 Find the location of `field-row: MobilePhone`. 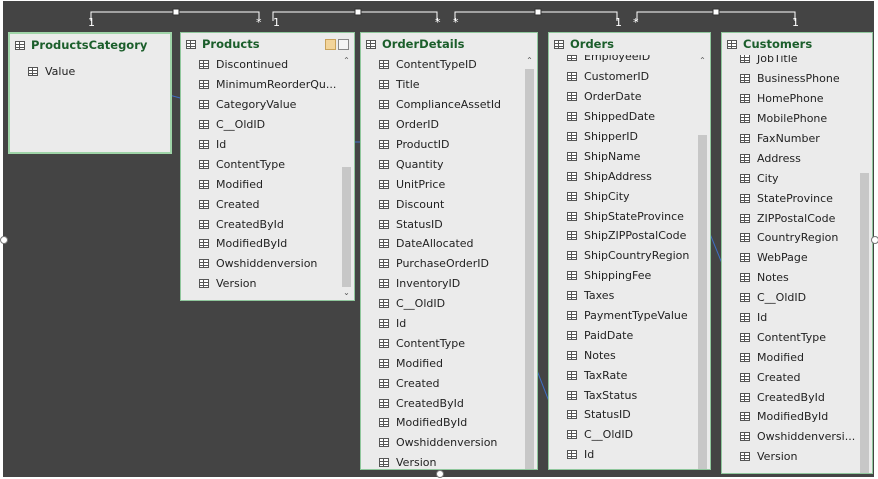

field-row: MobilePhone is located at coordinates (790, 119).